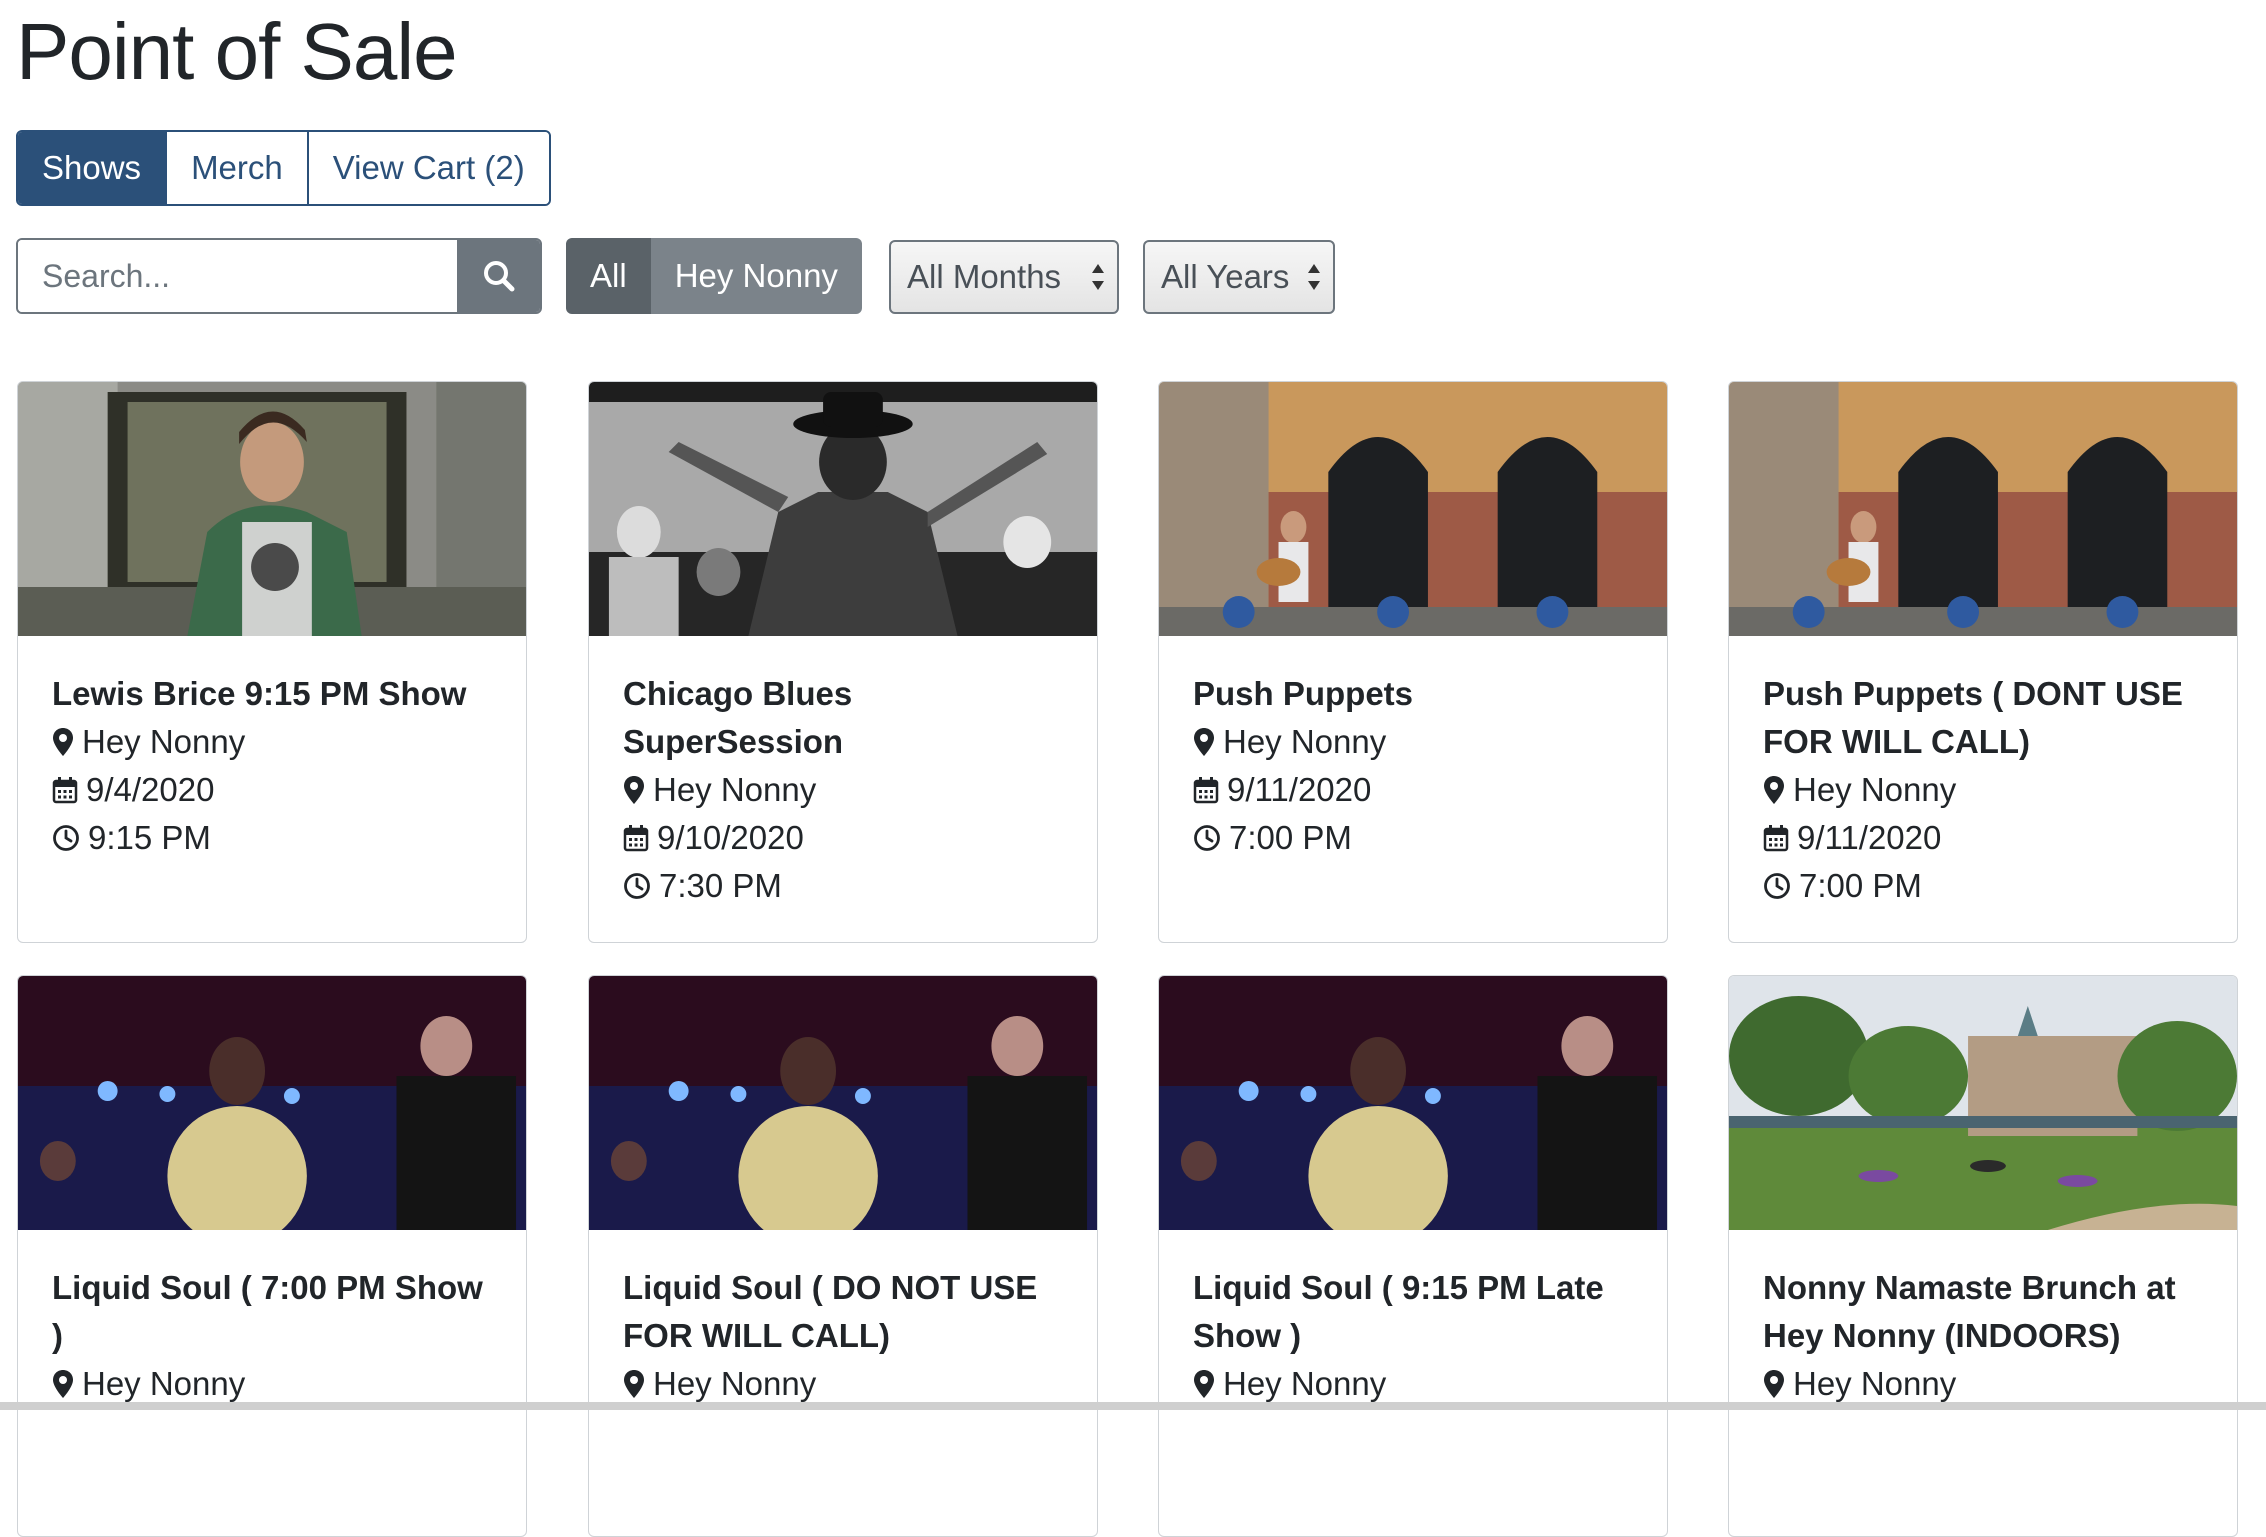 Image resolution: width=2266 pixels, height=1537 pixels. Describe the element at coordinates (272, 838) in the screenshot. I see `time-row: 9:15 PM` at that location.